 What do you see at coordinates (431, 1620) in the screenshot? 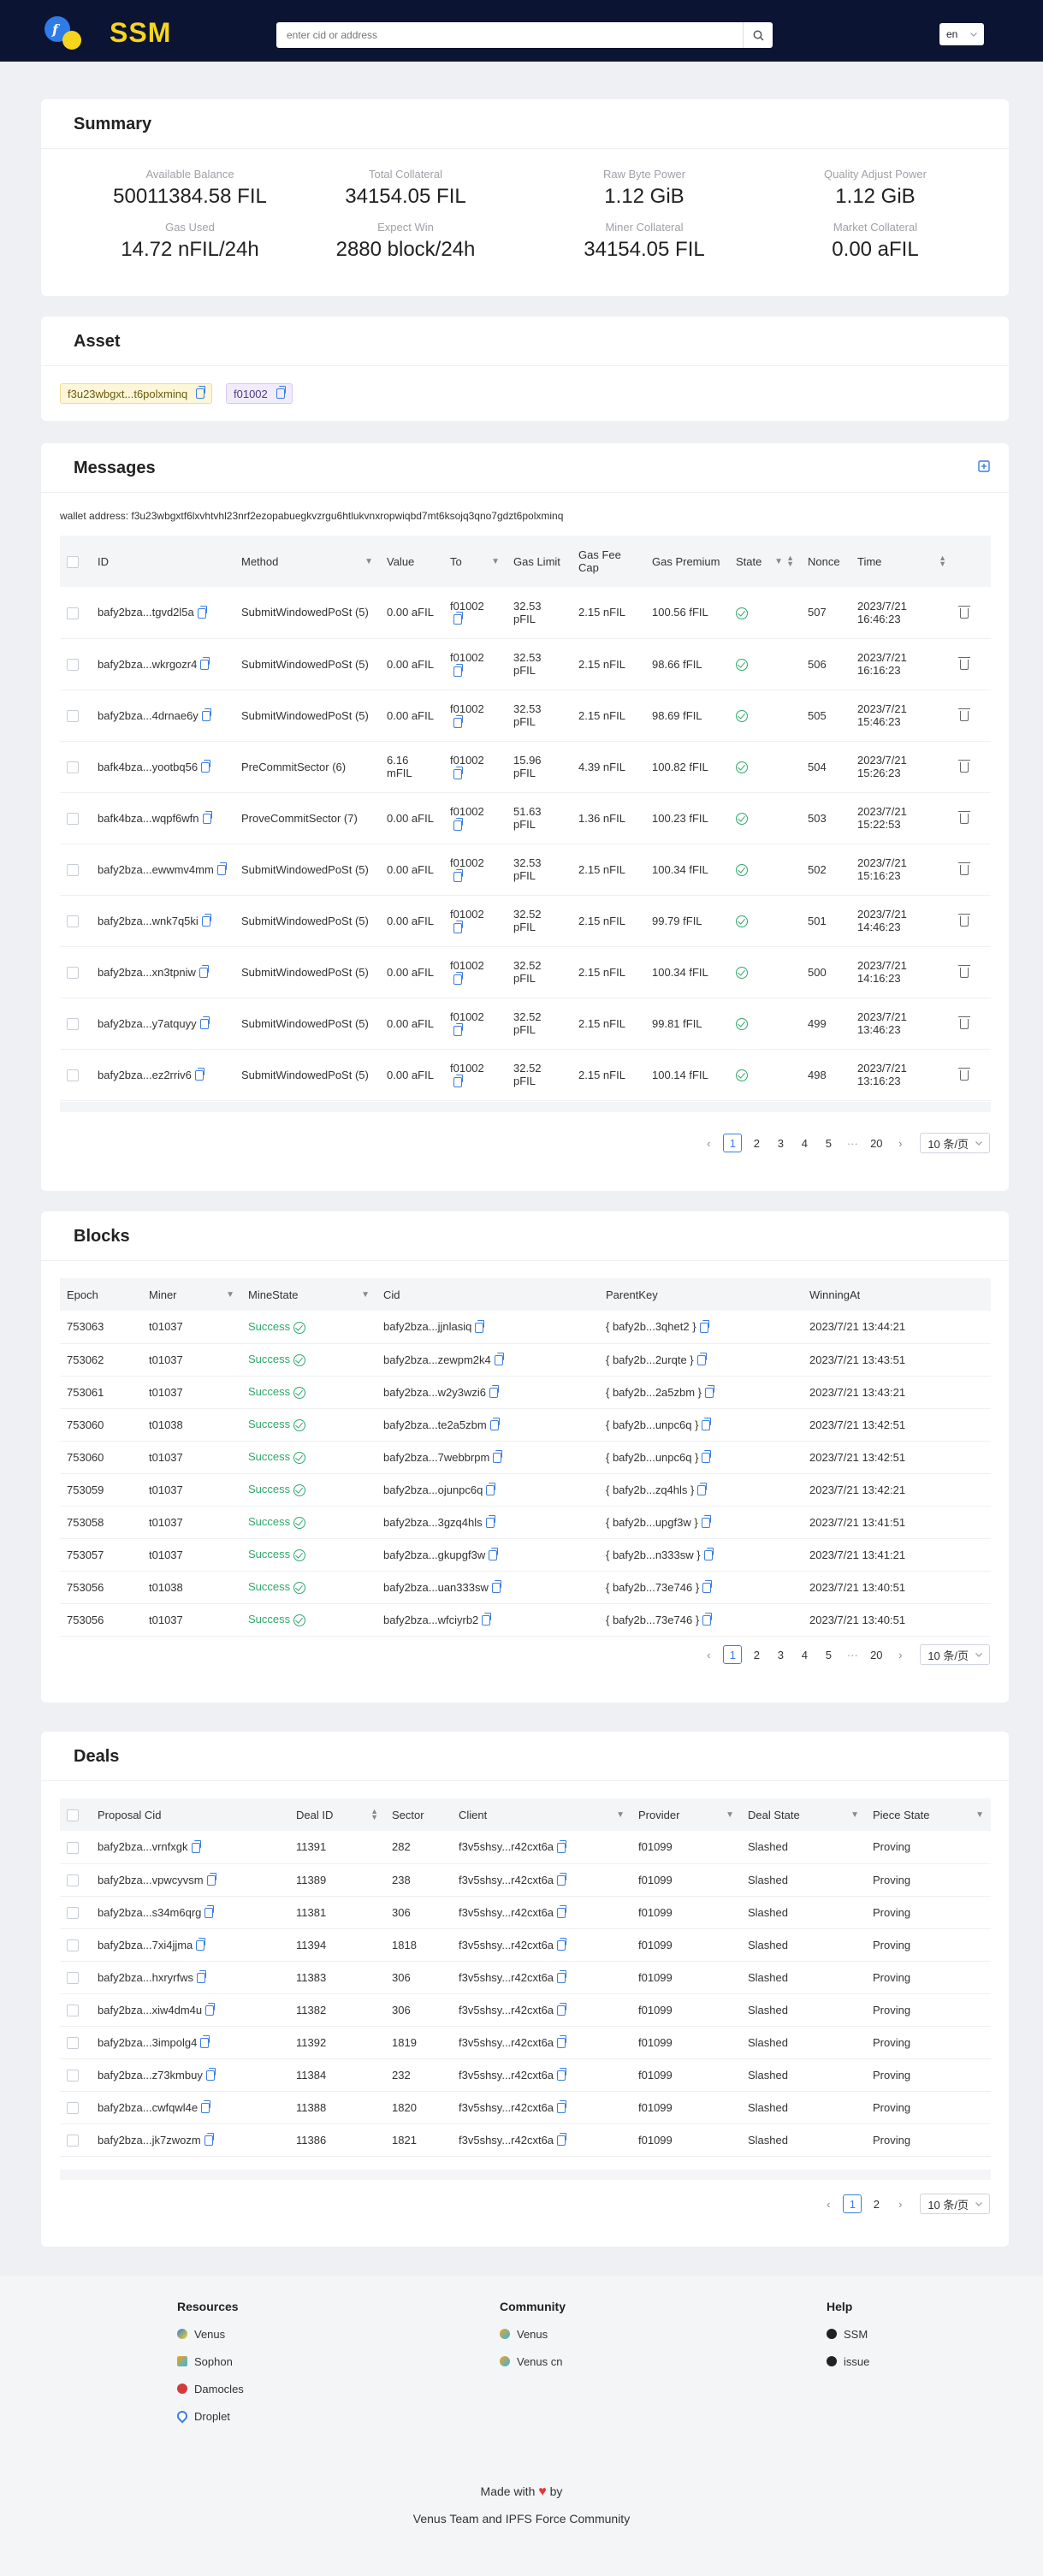
I see `block-cid-text: bafy2bza...wfciyrb2` at bounding box center [431, 1620].